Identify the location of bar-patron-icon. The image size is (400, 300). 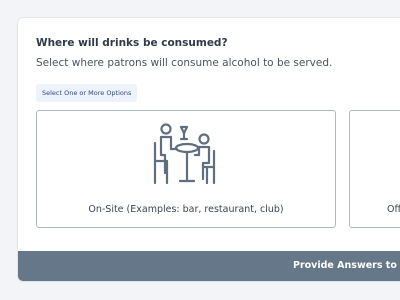
(184, 154).